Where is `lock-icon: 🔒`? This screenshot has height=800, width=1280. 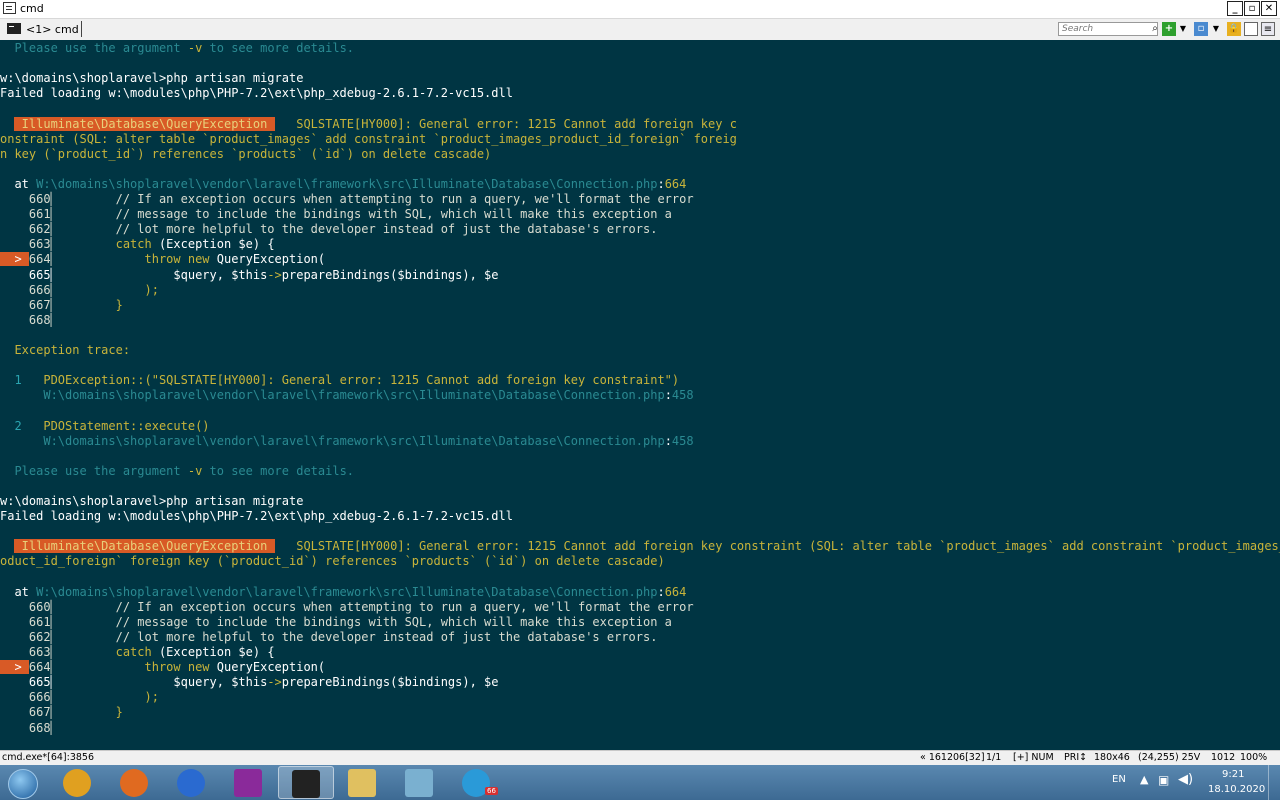 lock-icon: 🔒 is located at coordinates (1234, 29).